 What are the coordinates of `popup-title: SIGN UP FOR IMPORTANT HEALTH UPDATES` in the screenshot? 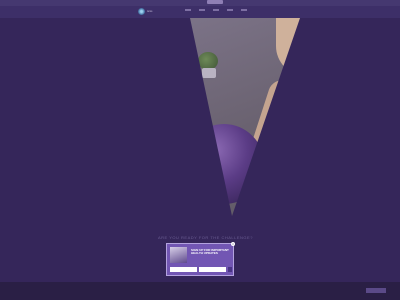 It's located at (210, 252).